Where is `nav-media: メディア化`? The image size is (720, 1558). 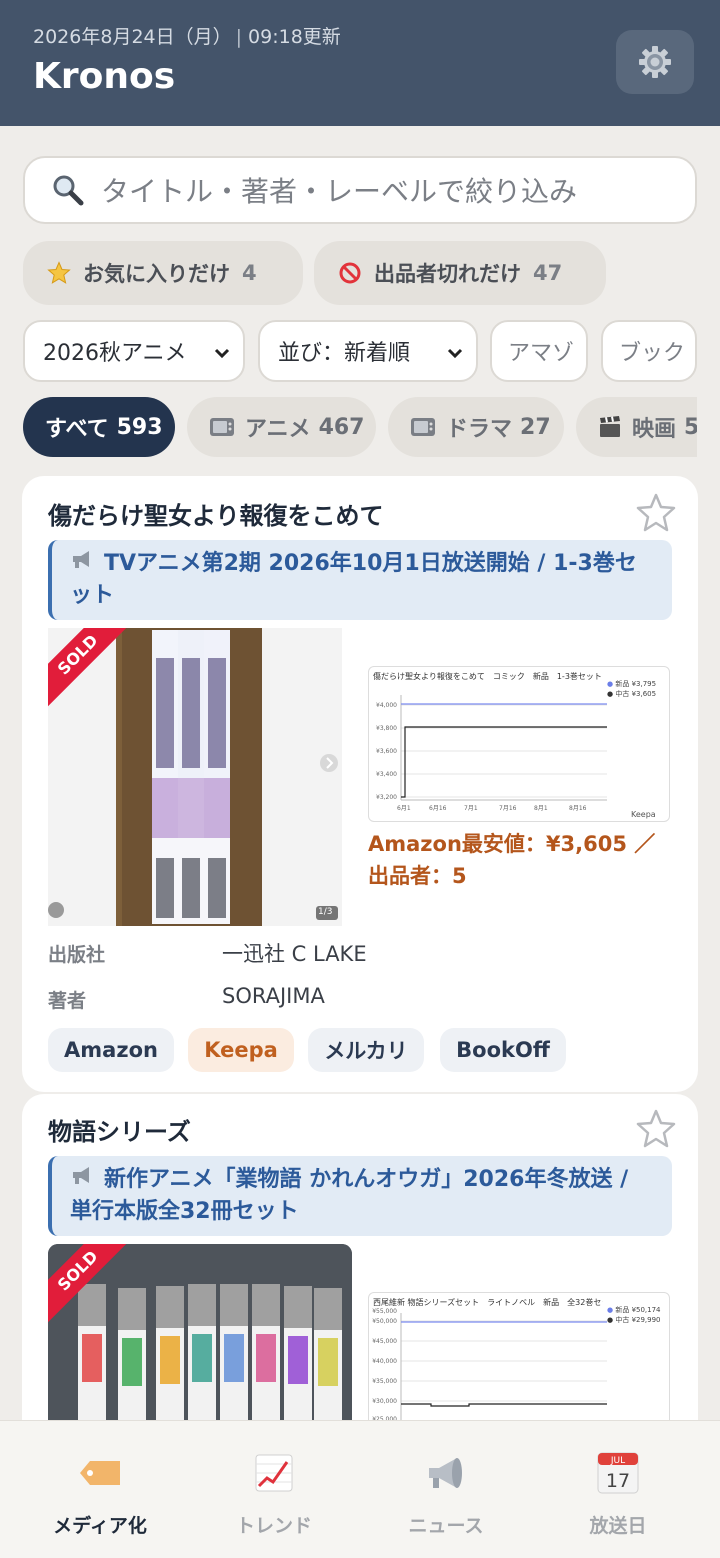 nav-media: メディア化 is located at coordinates (100, 1489).